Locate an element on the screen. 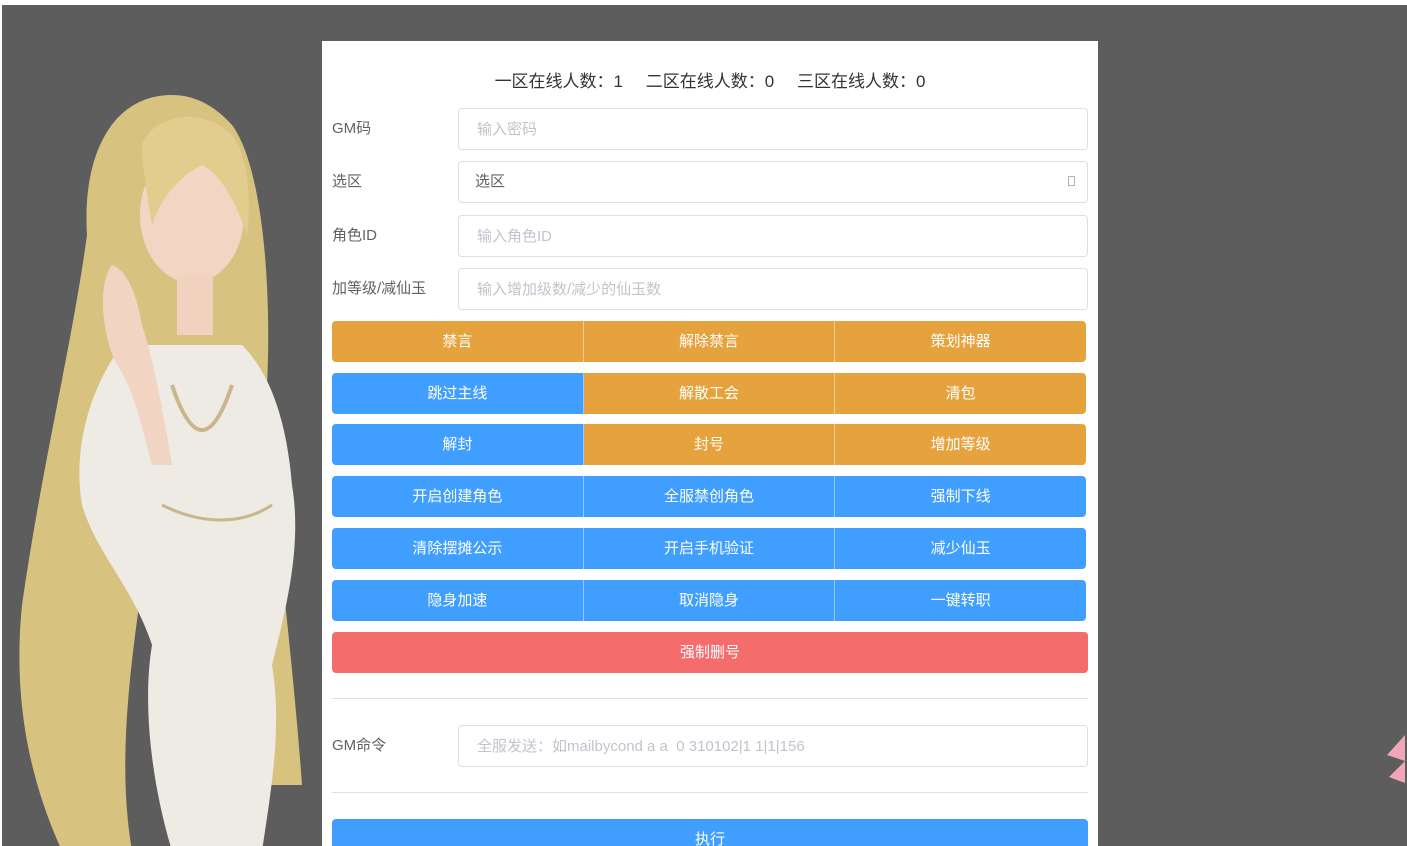 The image size is (1407, 846). gm-code-row: GM码 is located at coordinates (710, 129).